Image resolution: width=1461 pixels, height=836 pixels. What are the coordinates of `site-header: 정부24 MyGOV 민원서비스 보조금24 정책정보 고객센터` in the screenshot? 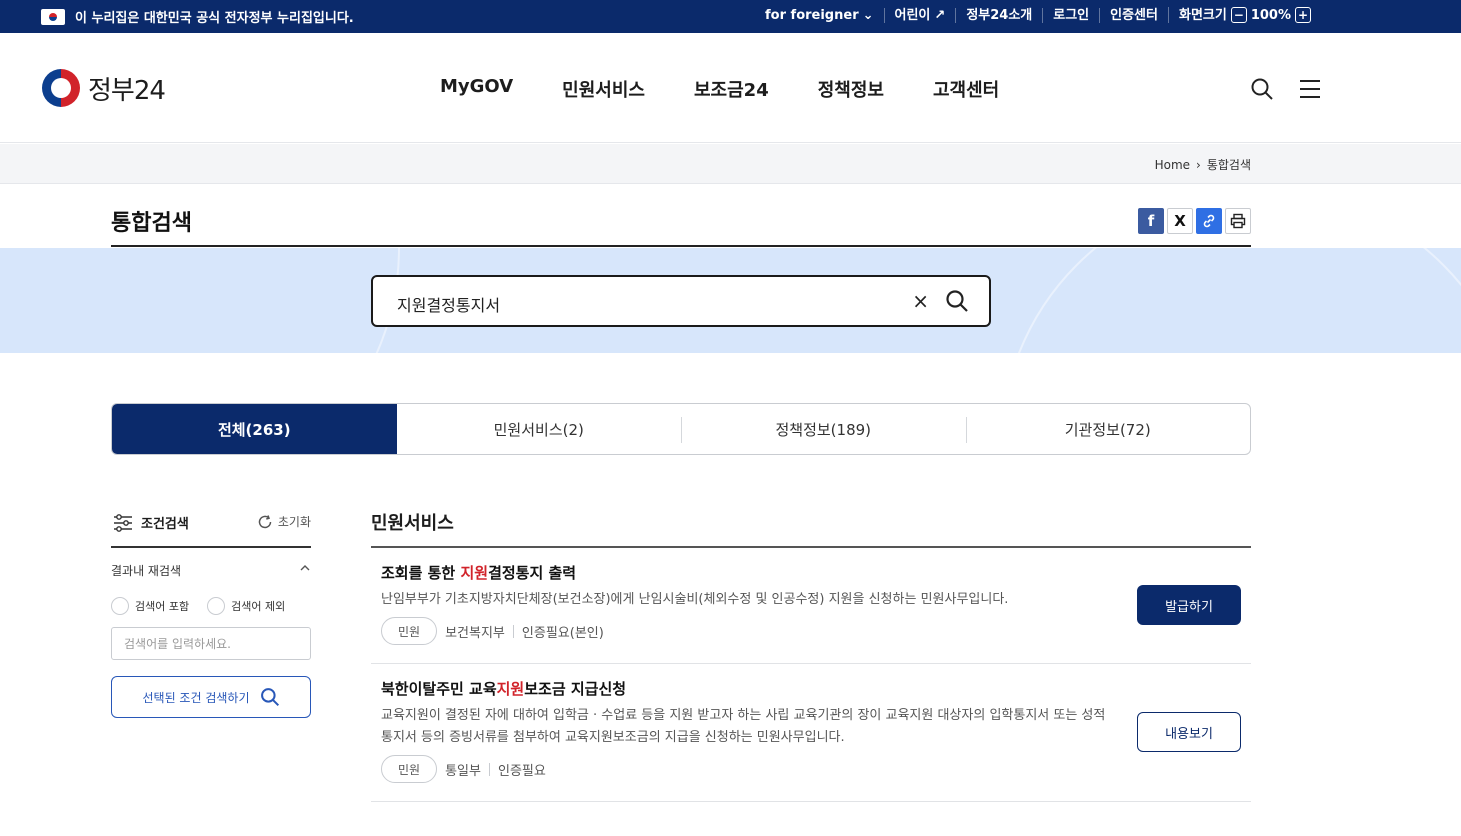 It's located at (730, 88).